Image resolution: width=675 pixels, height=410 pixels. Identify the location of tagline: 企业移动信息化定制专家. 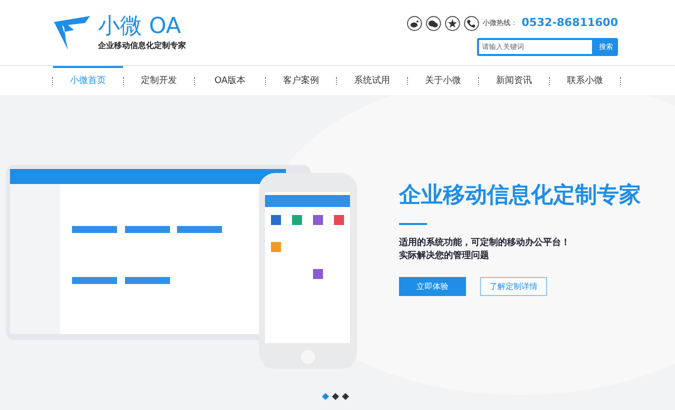
(142, 46).